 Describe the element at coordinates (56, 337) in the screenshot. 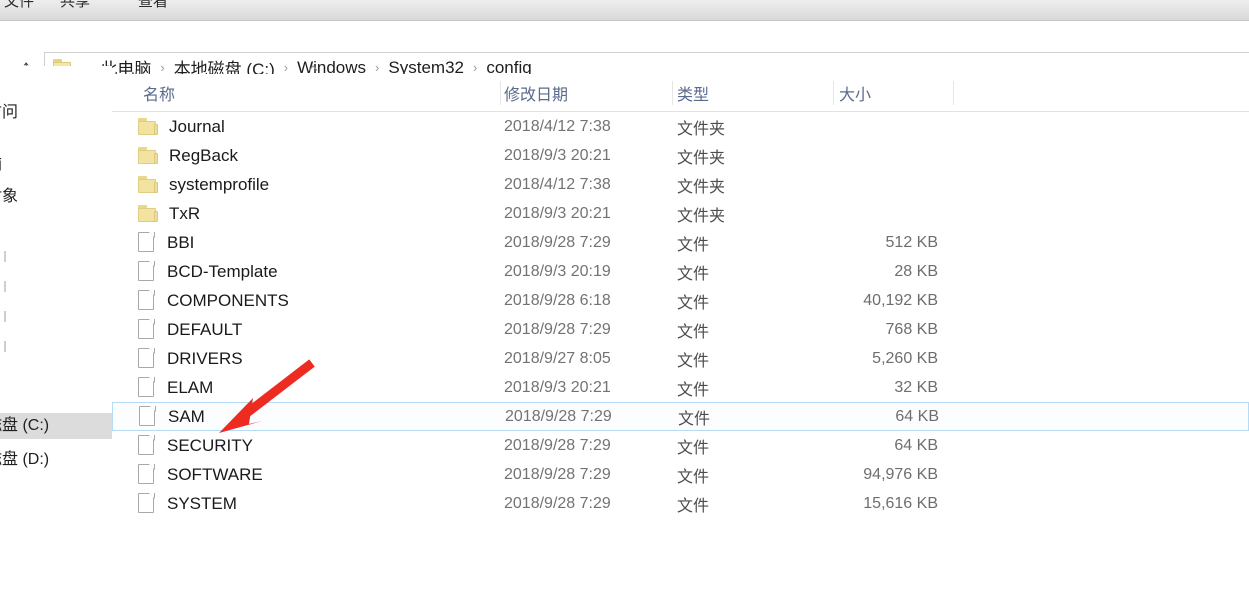

I see `navigation-pane: 访问 脑 对象 磁盘 (C:) 磁盘 (D:)` at that location.